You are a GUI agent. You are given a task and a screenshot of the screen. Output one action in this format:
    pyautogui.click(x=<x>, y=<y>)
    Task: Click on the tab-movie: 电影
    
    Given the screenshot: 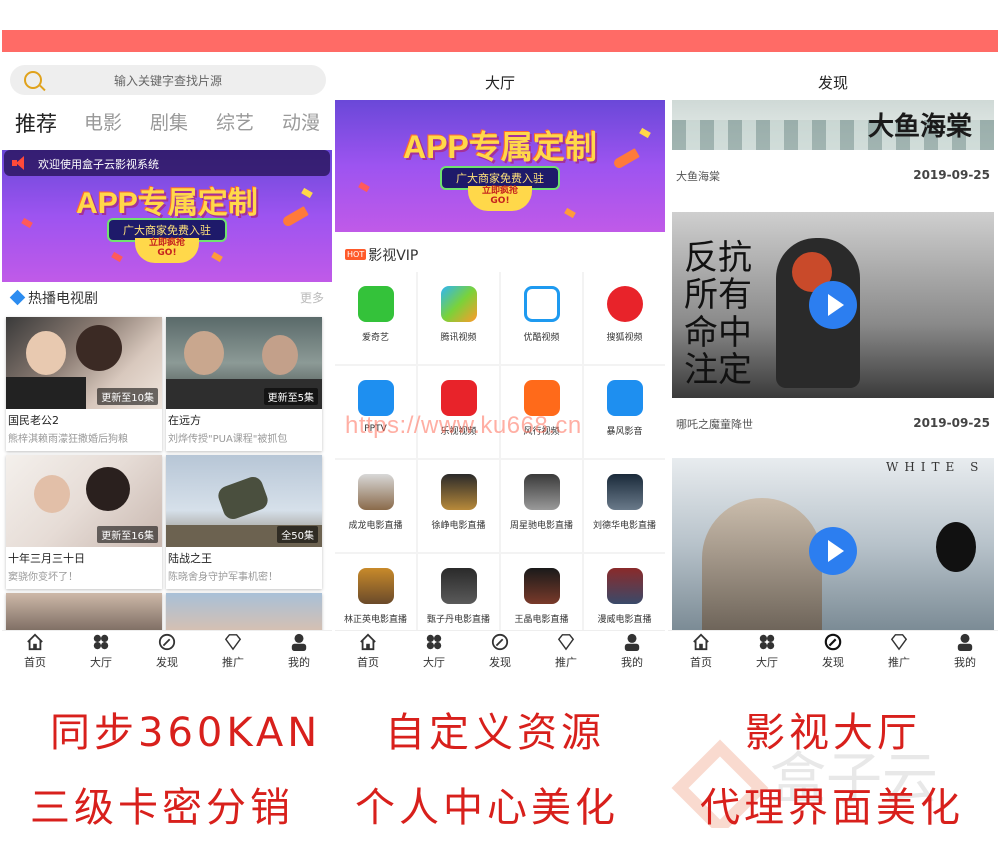 What is the action you would take?
    pyautogui.click(x=103, y=121)
    